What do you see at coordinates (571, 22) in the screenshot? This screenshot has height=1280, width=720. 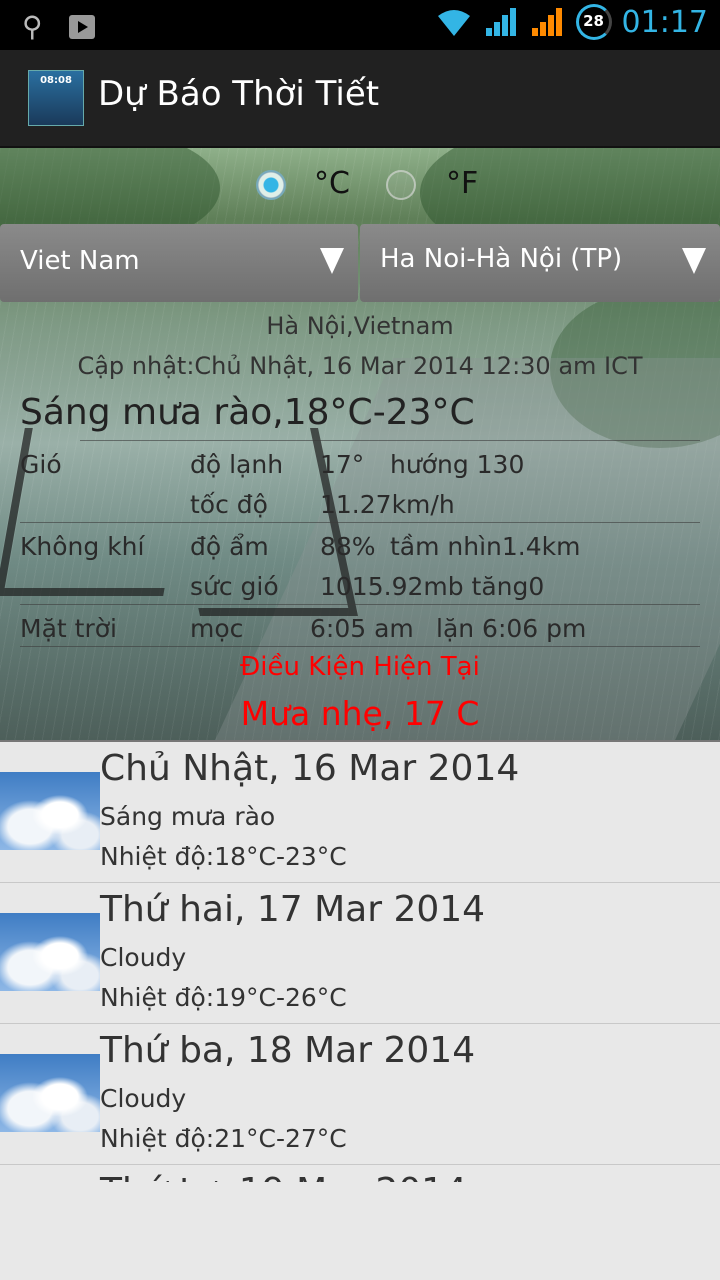 I see `status-icons-right: 28 01:17` at bounding box center [571, 22].